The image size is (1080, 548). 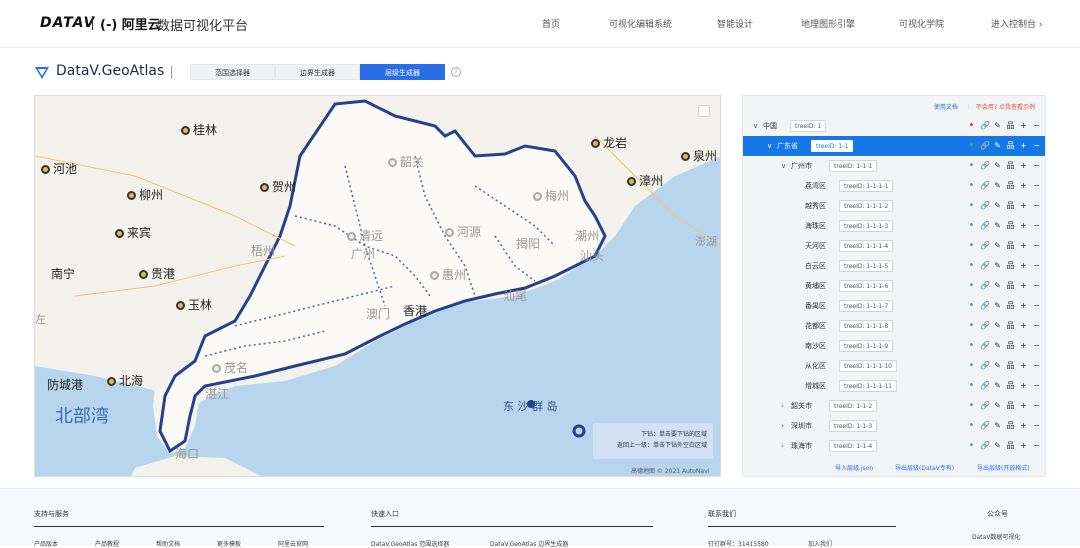 What do you see at coordinates (894, 126) in the screenshot?
I see `tree-row: ∨ 中国 treeID: 1 • 🔗 ✎ 品 + −` at bounding box center [894, 126].